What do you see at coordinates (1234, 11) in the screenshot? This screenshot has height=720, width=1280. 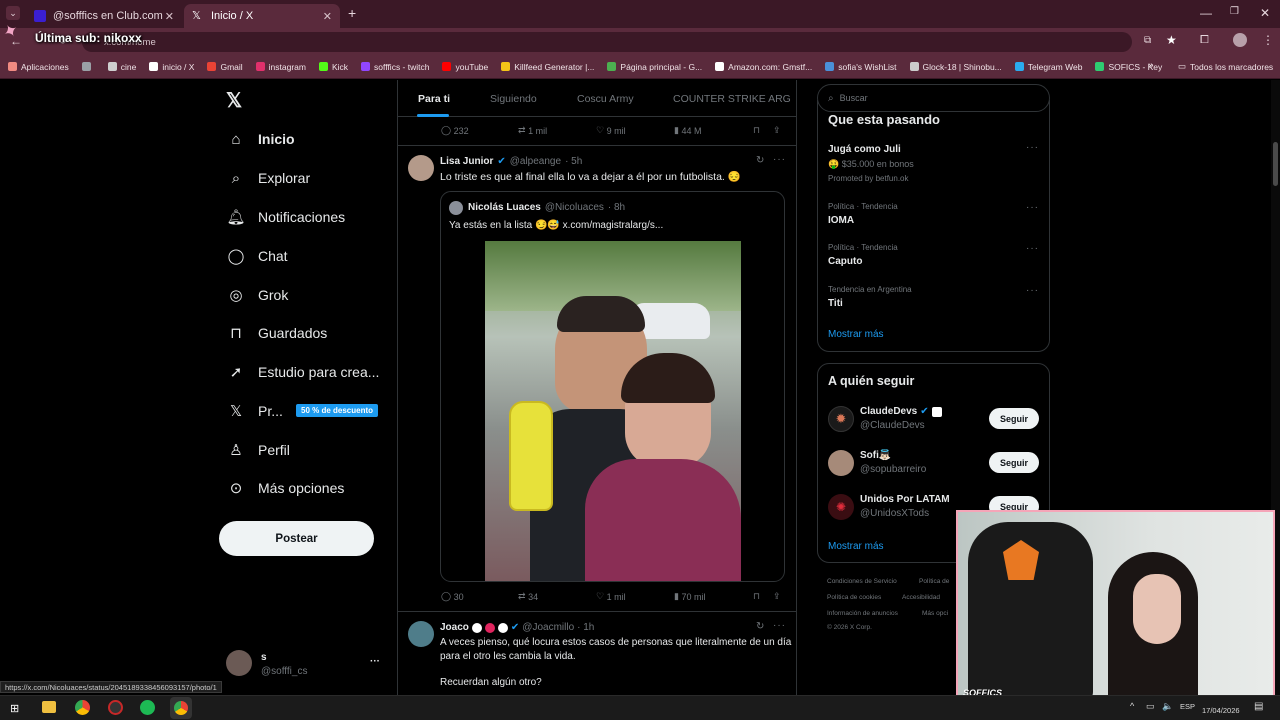 I see `restore-icon: ❐` at bounding box center [1234, 11].